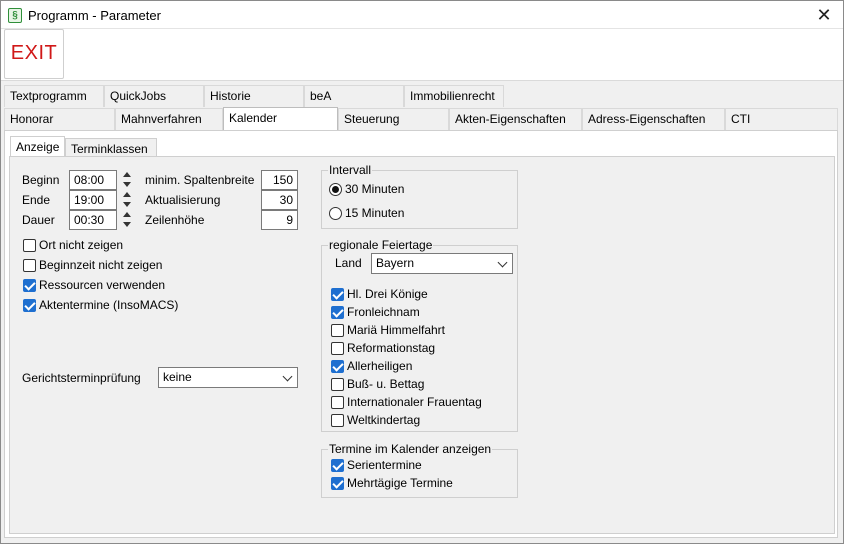  Describe the element at coordinates (391, 348) in the screenshot. I see `checkbox-label: Reformationstag` at that location.